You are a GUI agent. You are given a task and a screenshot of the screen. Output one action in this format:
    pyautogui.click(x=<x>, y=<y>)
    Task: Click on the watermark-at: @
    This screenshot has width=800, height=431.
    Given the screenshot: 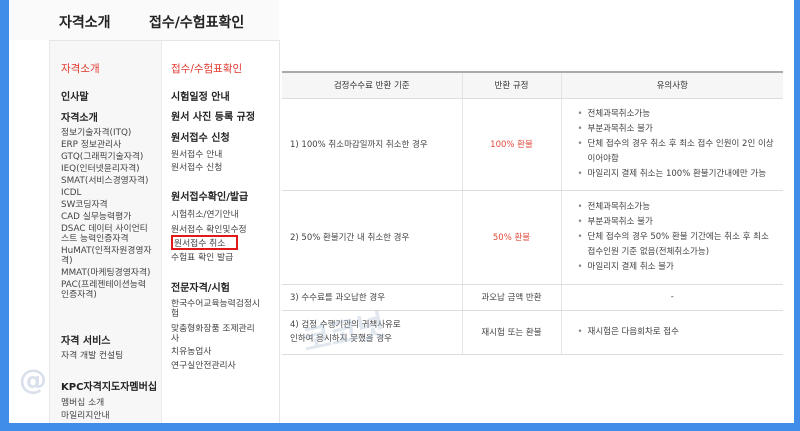 What is the action you would take?
    pyautogui.click(x=33, y=379)
    